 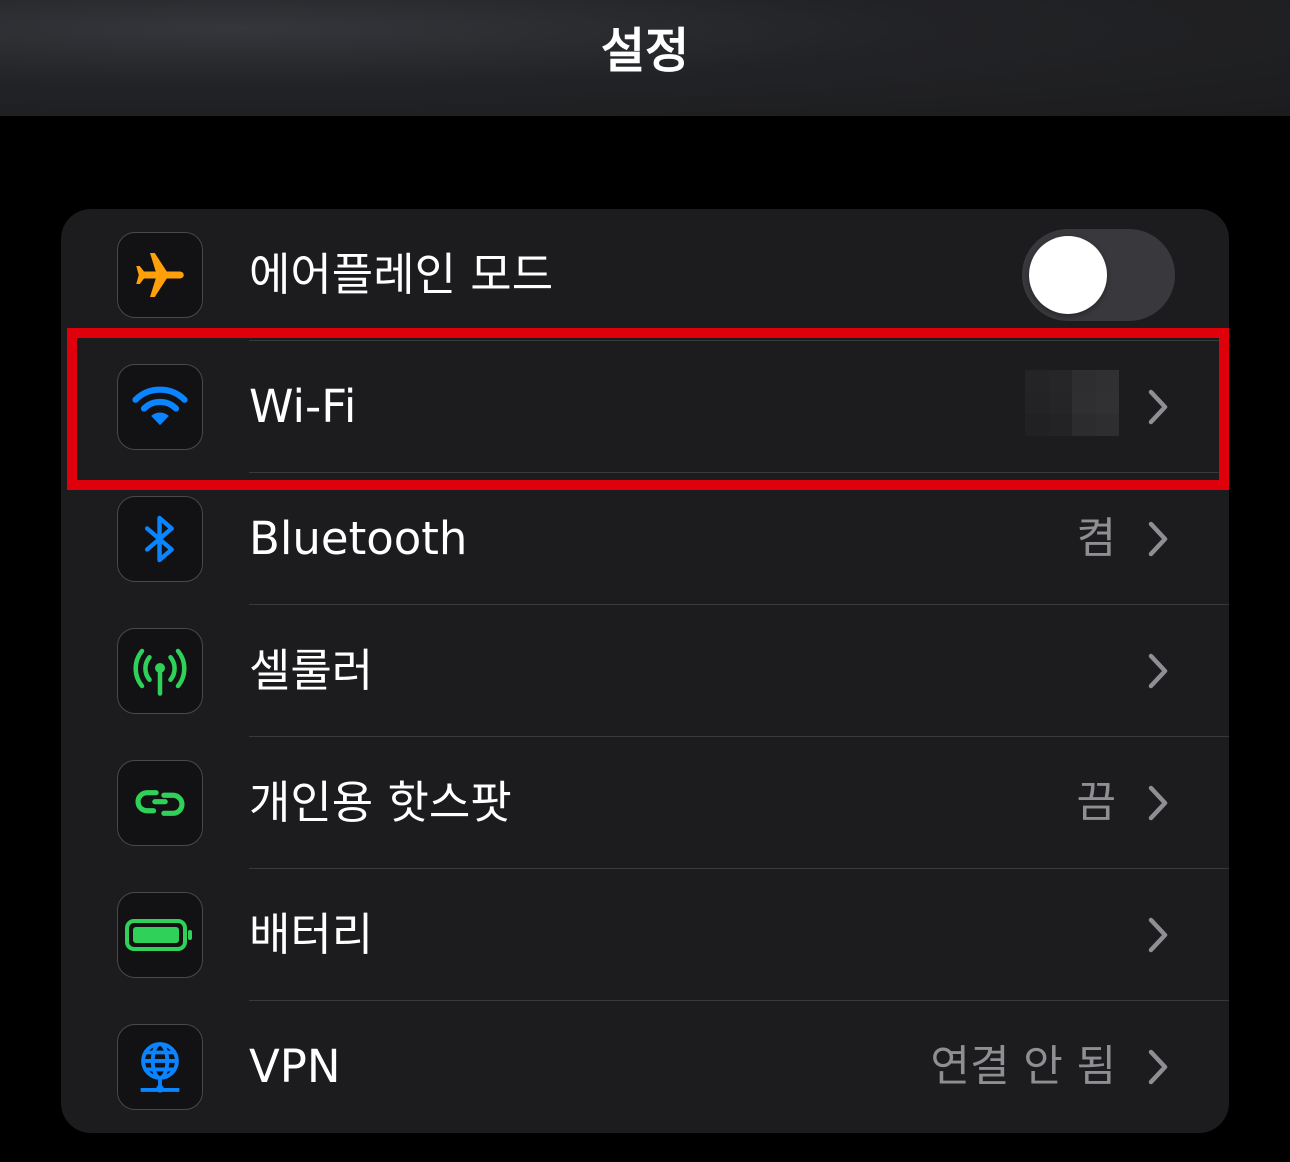 I want to click on settings-row-airplane-mode: 에어플레인 모드, so click(x=645, y=275).